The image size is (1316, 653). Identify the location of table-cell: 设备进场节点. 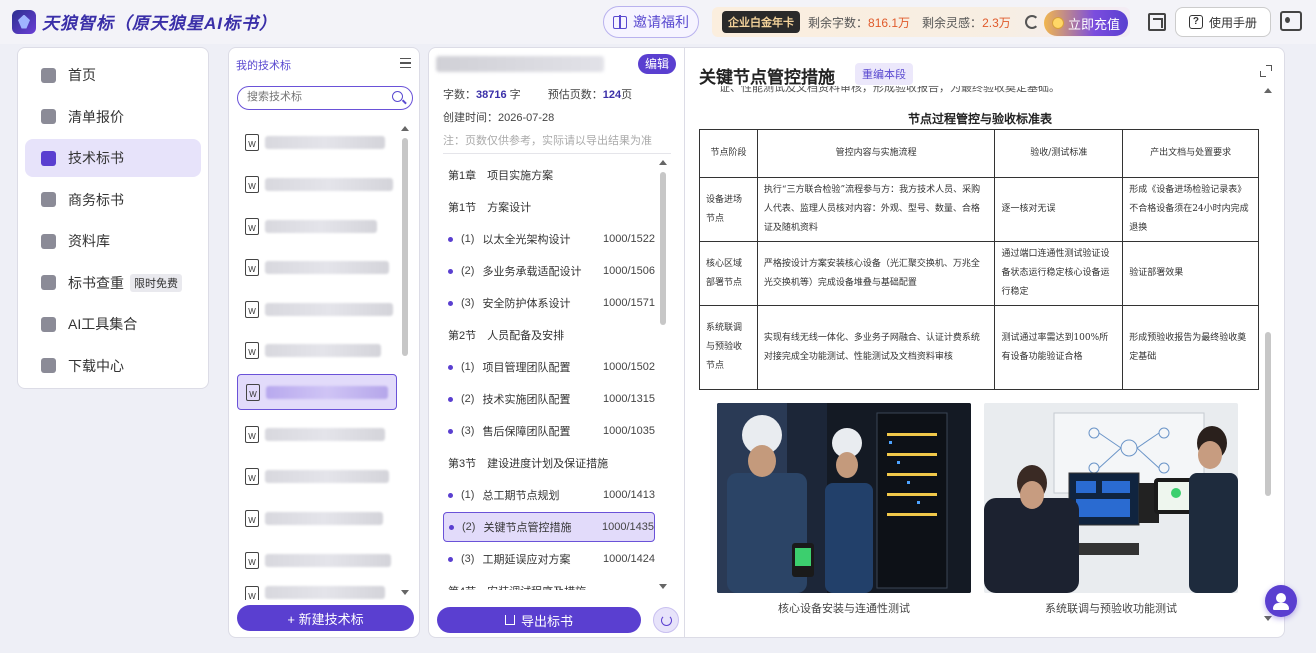
(728, 209).